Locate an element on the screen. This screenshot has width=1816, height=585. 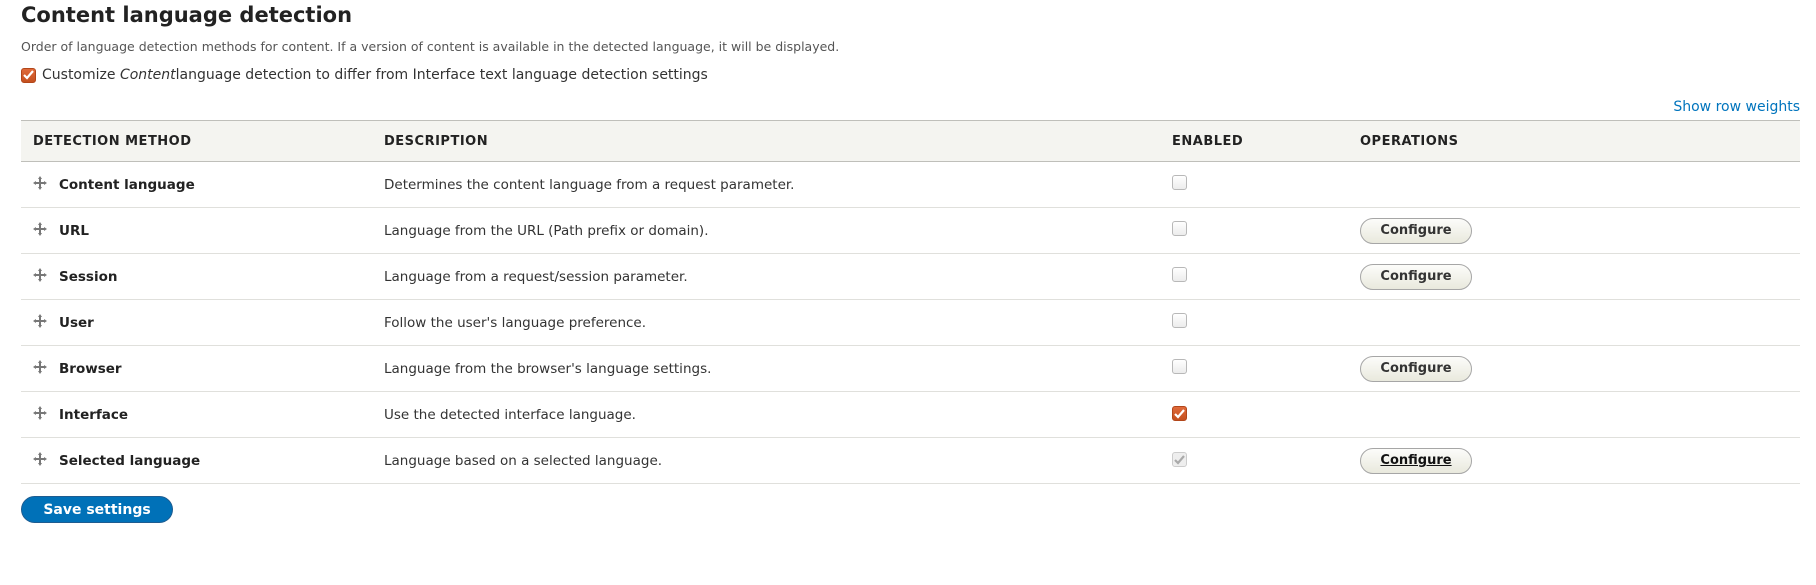
col-detection-method: DETECTION METHOD is located at coordinates (196, 141).